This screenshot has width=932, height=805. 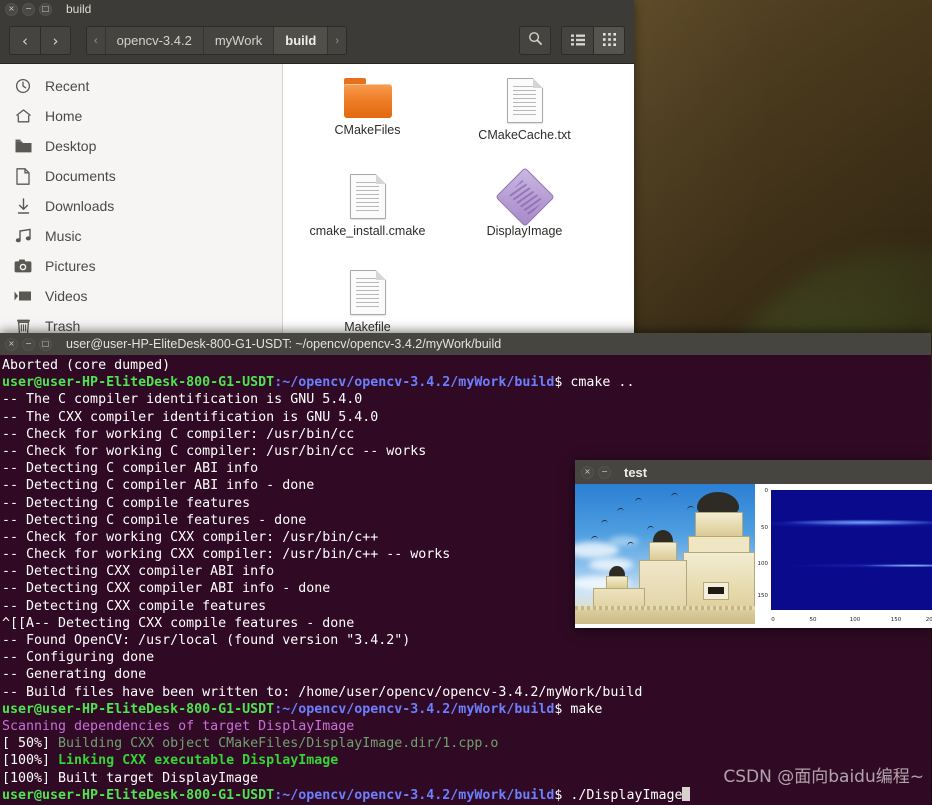 I want to click on test-window-titlebar: × − test, so click(x=753, y=472).